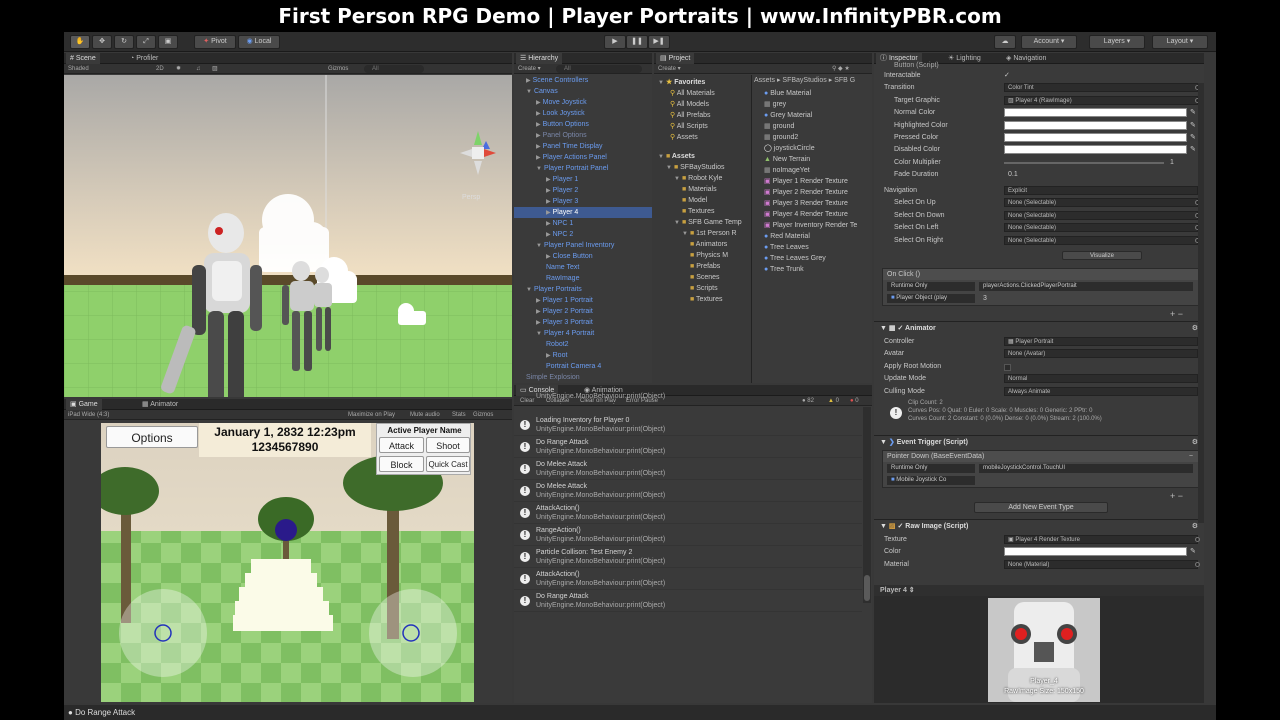 This screenshot has width=1280, height=720. Describe the element at coordinates (702, 156) in the screenshot. I see `assets-header: ▼ ■ Assets` at that location.